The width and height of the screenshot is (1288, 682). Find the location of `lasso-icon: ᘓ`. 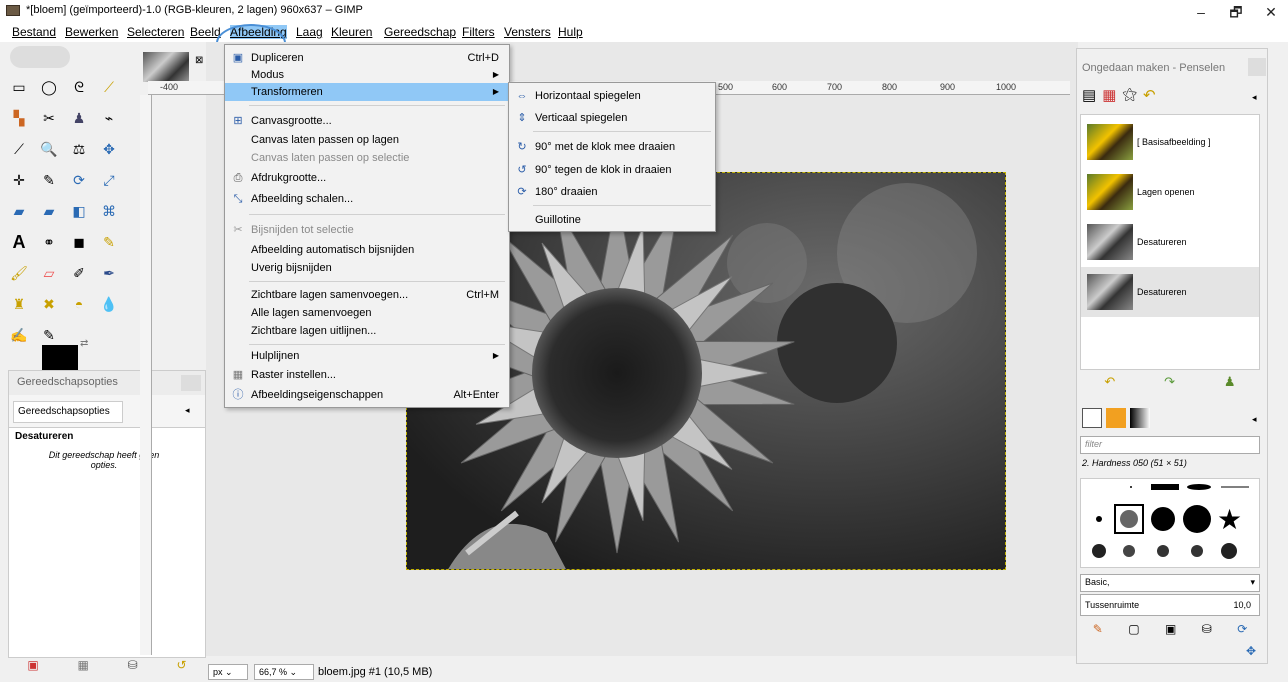

lasso-icon: ᘓ is located at coordinates (79, 87).